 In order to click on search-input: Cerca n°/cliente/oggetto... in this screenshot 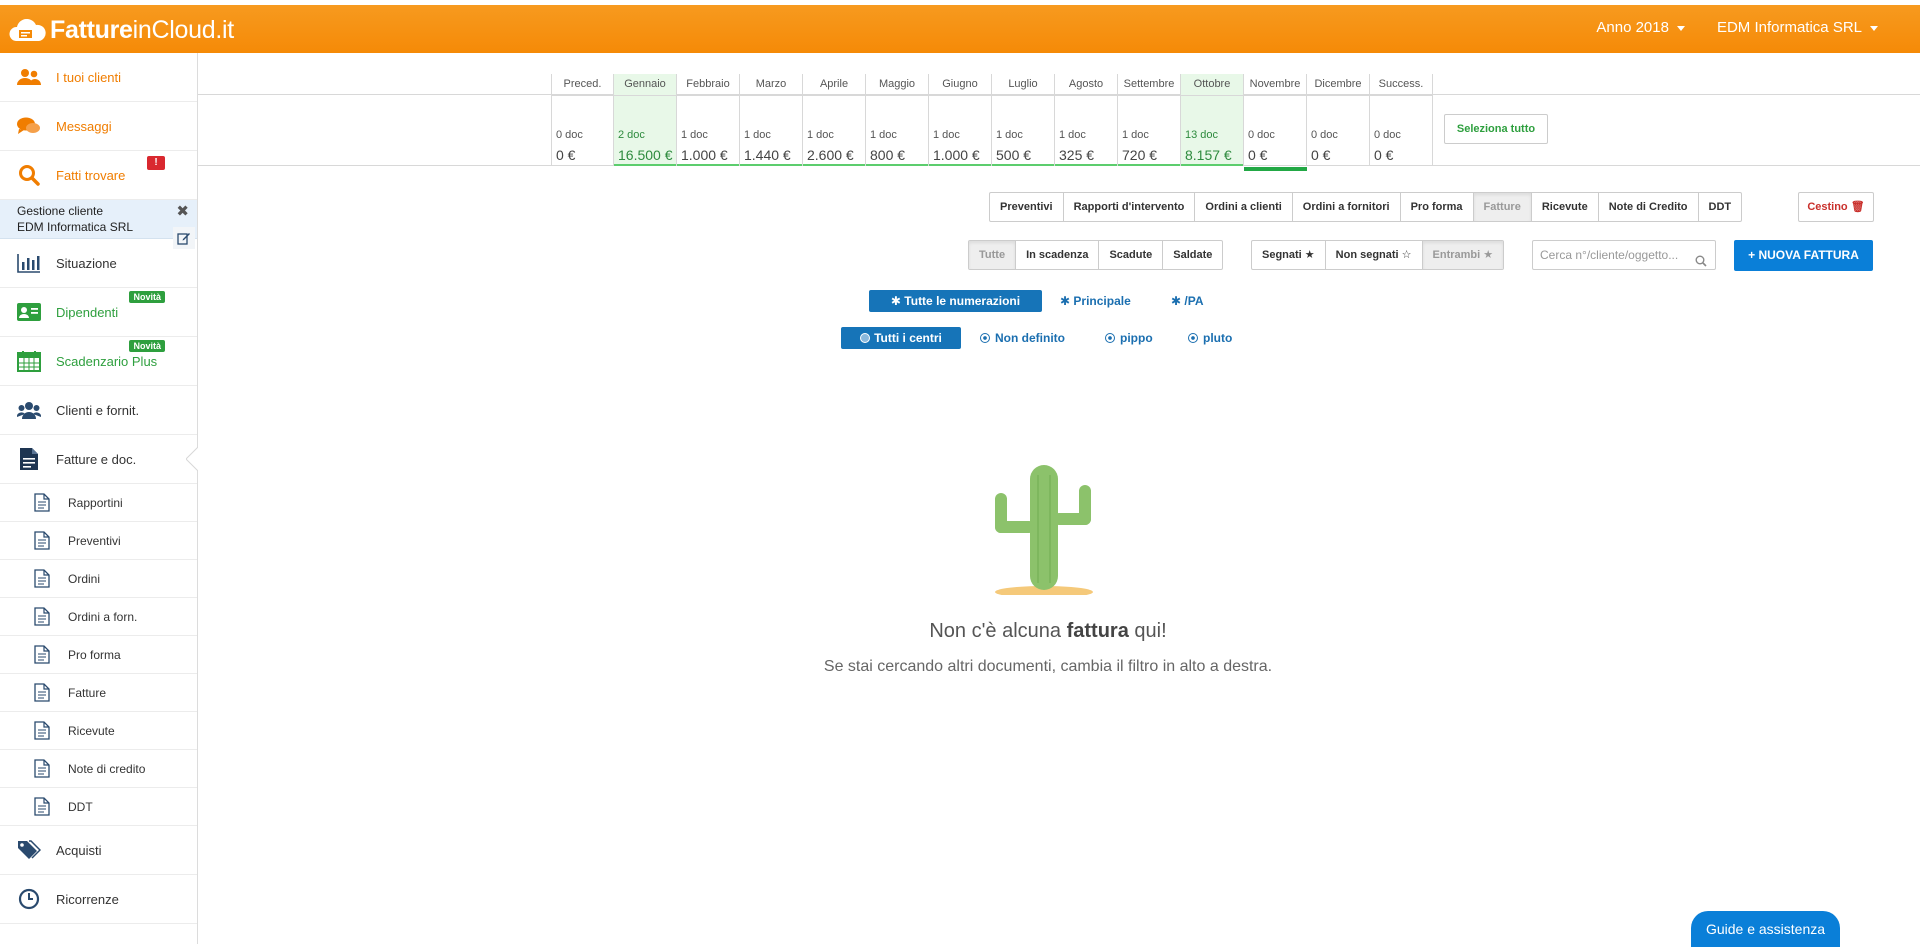, I will do `click(1624, 255)`.